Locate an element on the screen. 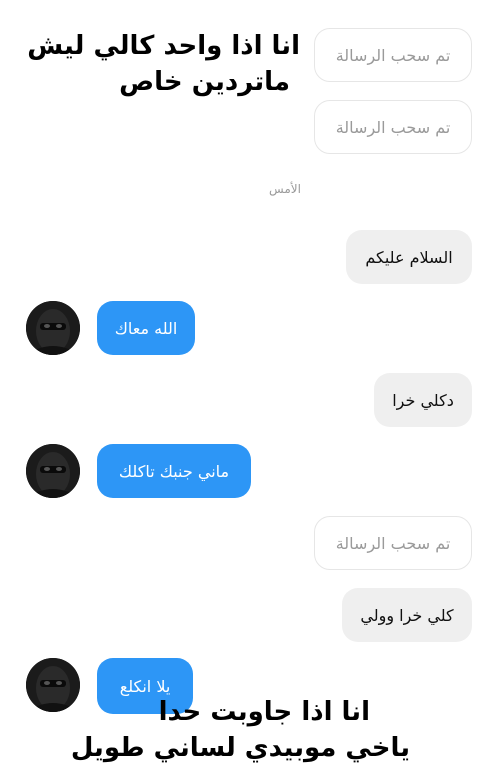 This screenshot has height=784, width=480. message-text: دكلي خرا is located at coordinates (423, 400).